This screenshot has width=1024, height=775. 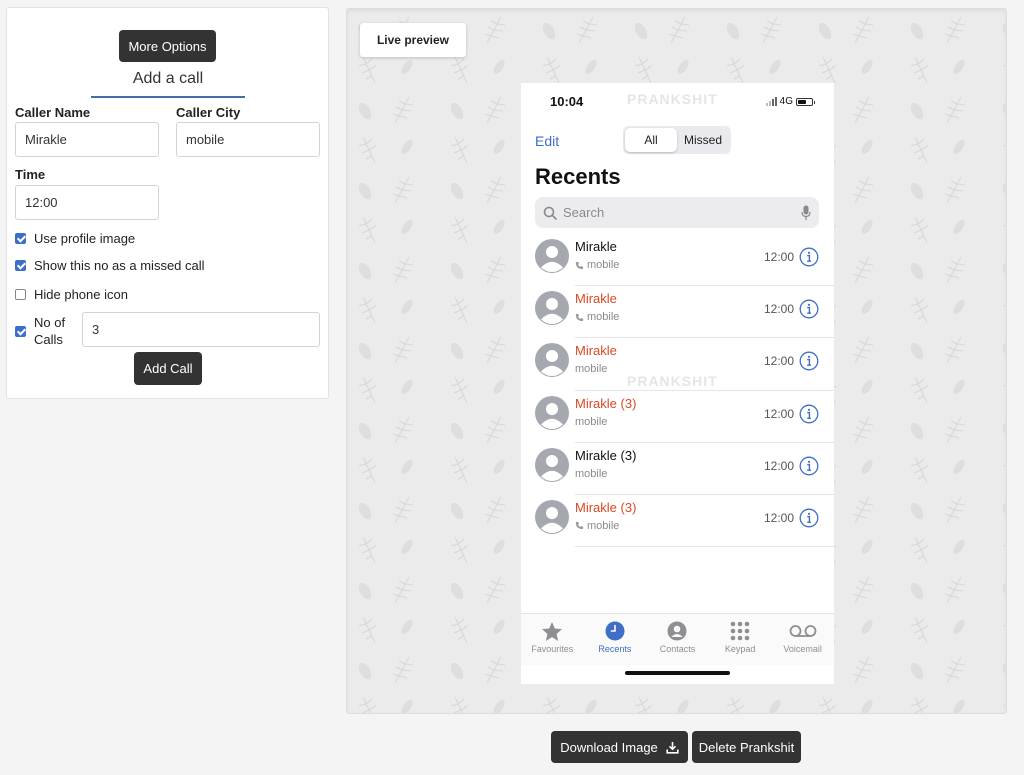 I want to click on time-label: Time, so click(x=30, y=174).